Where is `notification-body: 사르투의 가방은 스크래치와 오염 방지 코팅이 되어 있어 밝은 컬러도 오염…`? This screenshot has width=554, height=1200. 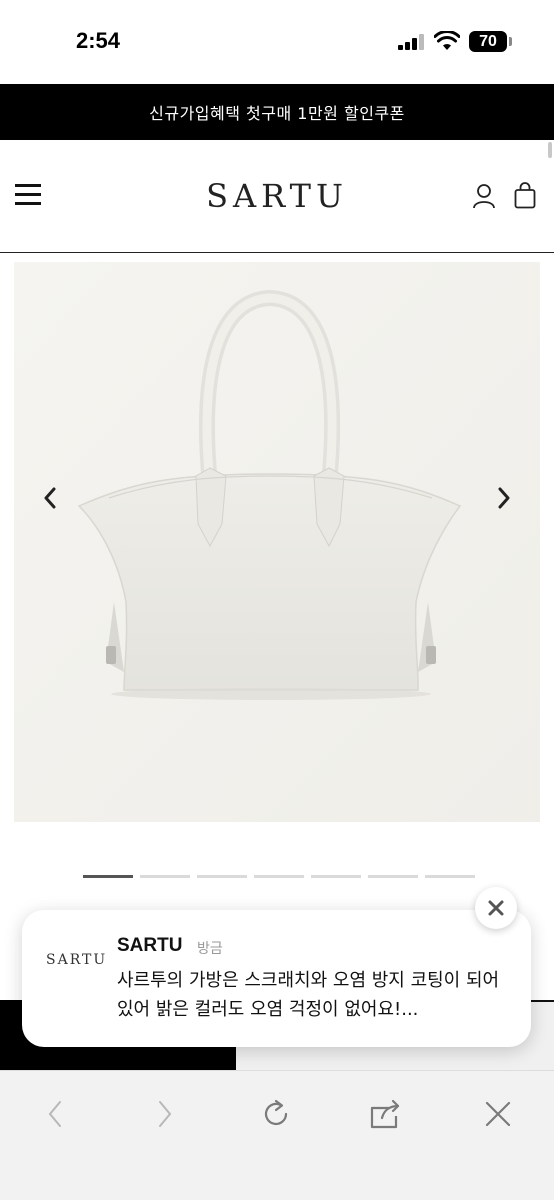 notification-body: 사르투의 가방은 스크래치와 오염 방지 코팅이 되어 있어 밝은 컬러도 오염… is located at coordinates (308, 995).